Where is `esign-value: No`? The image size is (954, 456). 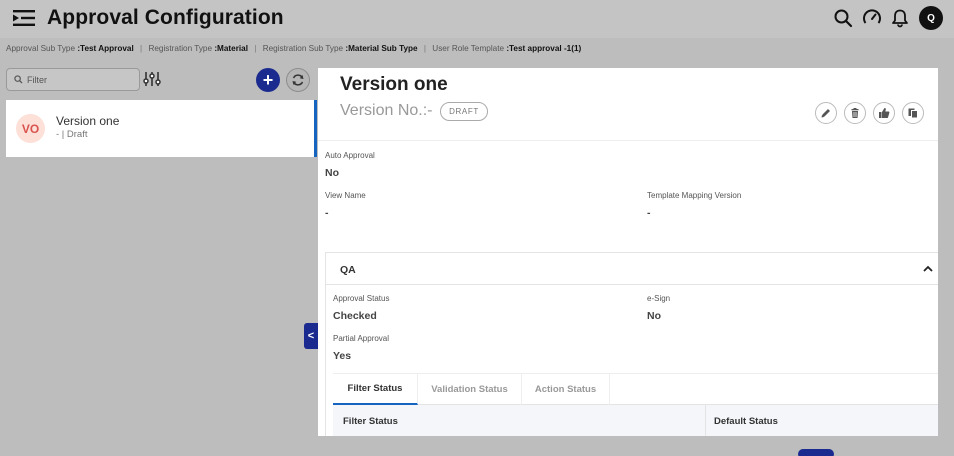
esign-value: No is located at coordinates (654, 316).